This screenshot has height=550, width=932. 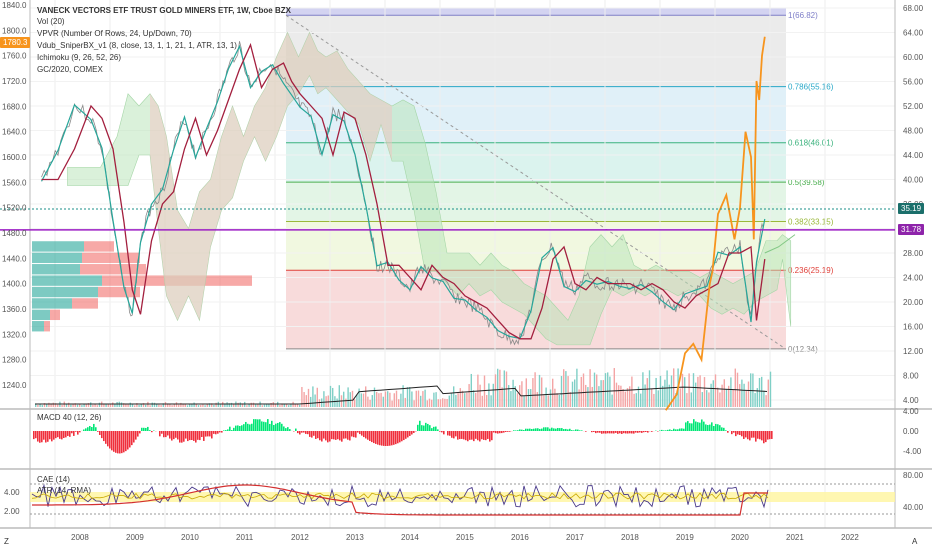 What do you see at coordinates (913, 82) in the screenshot?
I see `right-axis-tick: 56.00` at bounding box center [913, 82].